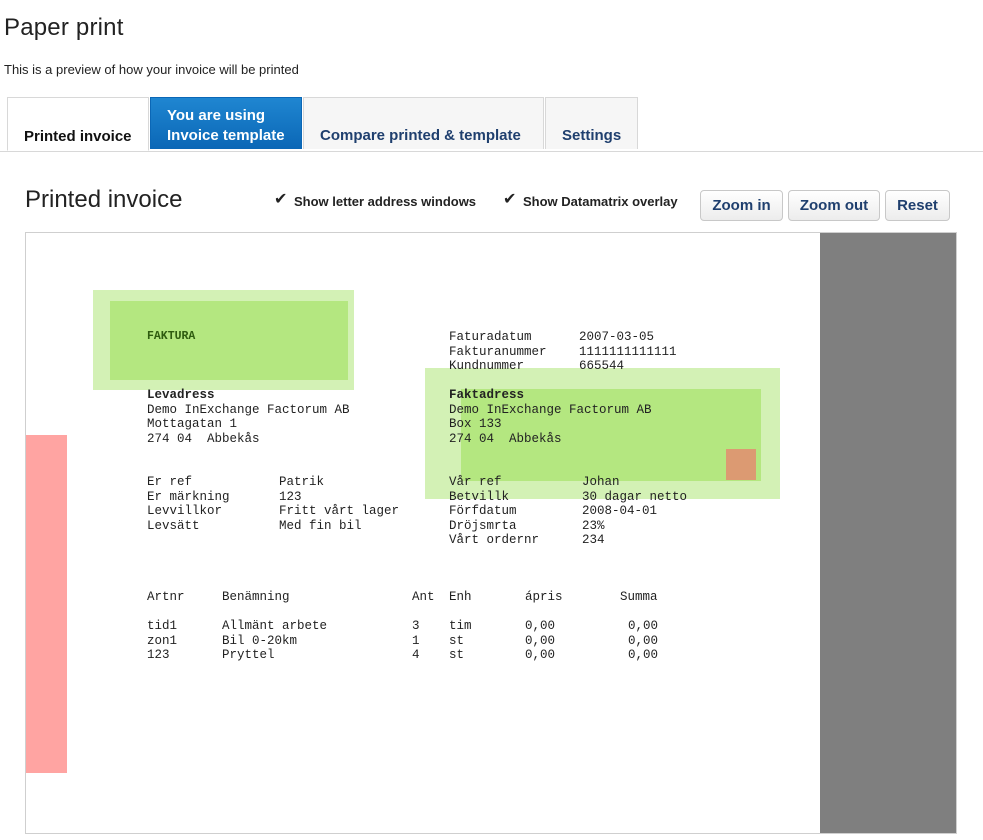 The height and width of the screenshot is (840, 983). I want to click on sender-window-inner, so click(229, 340).